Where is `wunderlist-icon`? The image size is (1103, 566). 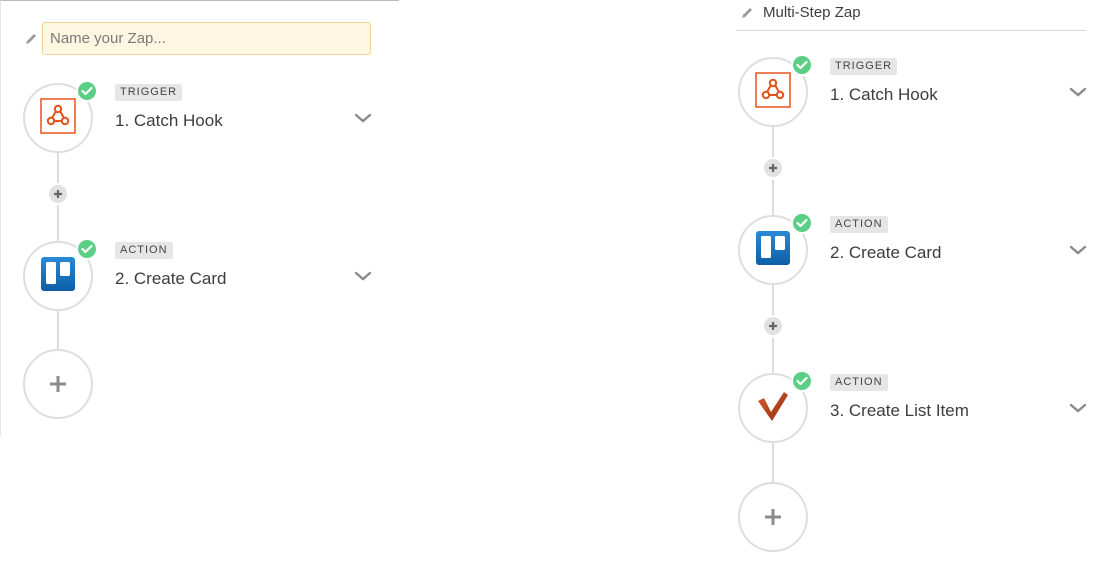 wunderlist-icon is located at coordinates (773, 408).